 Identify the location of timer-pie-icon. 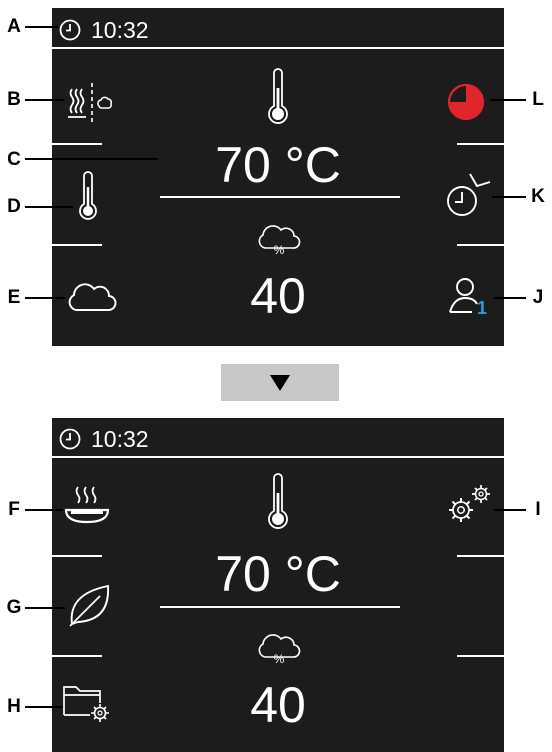
(466, 102).